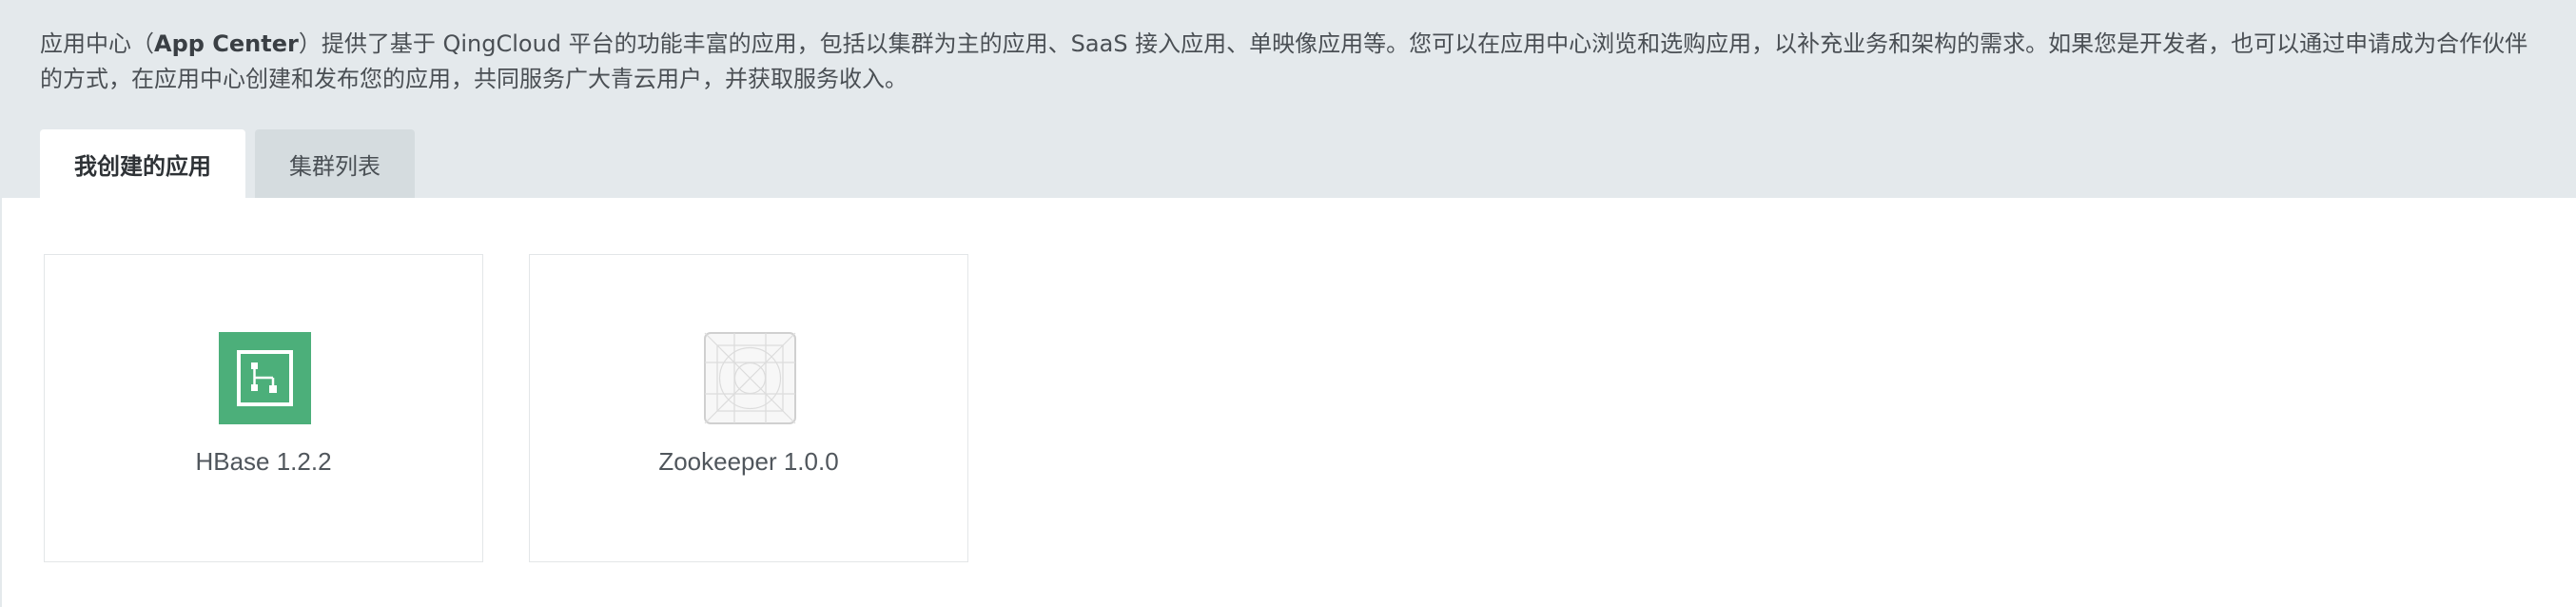 Image resolution: width=2576 pixels, height=607 pixels. Describe the element at coordinates (227, 43) in the screenshot. I see `intro-app-center-strong: App Center` at that location.